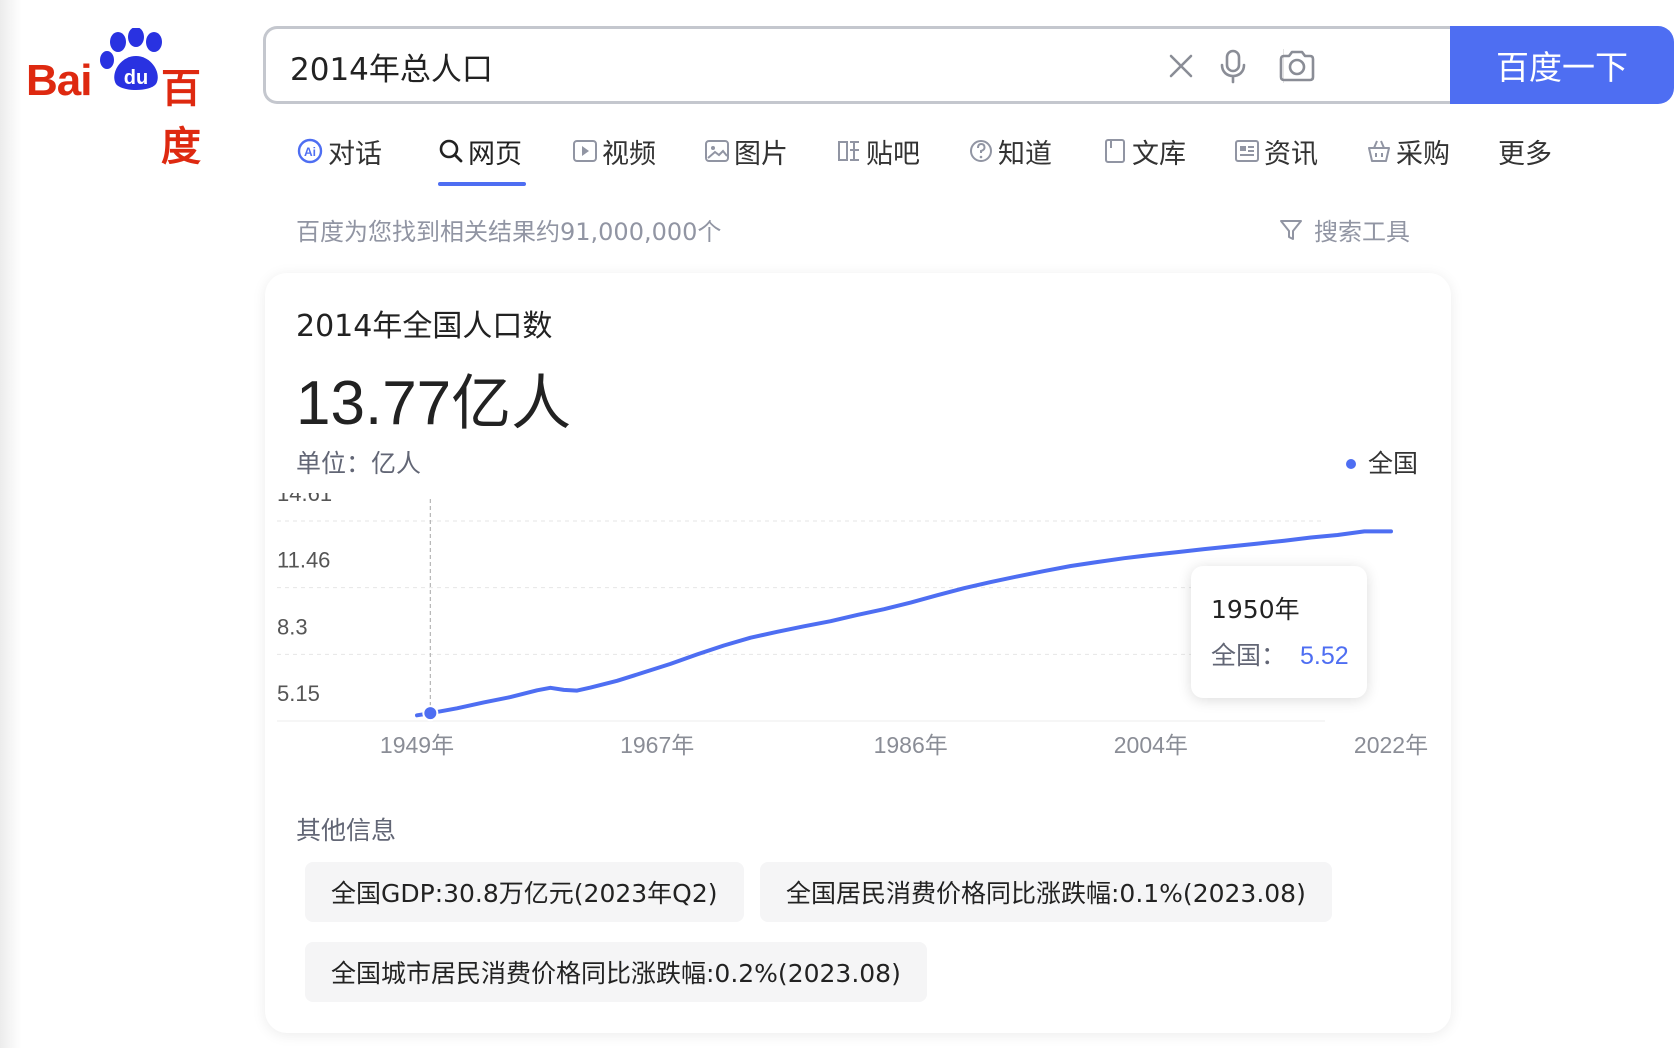 The width and height of the screenshot is (1680, 1048). What do you see at coordinates (717, 151) in the screenshot?
I see `image-icon` at bounding box center [717, 151].